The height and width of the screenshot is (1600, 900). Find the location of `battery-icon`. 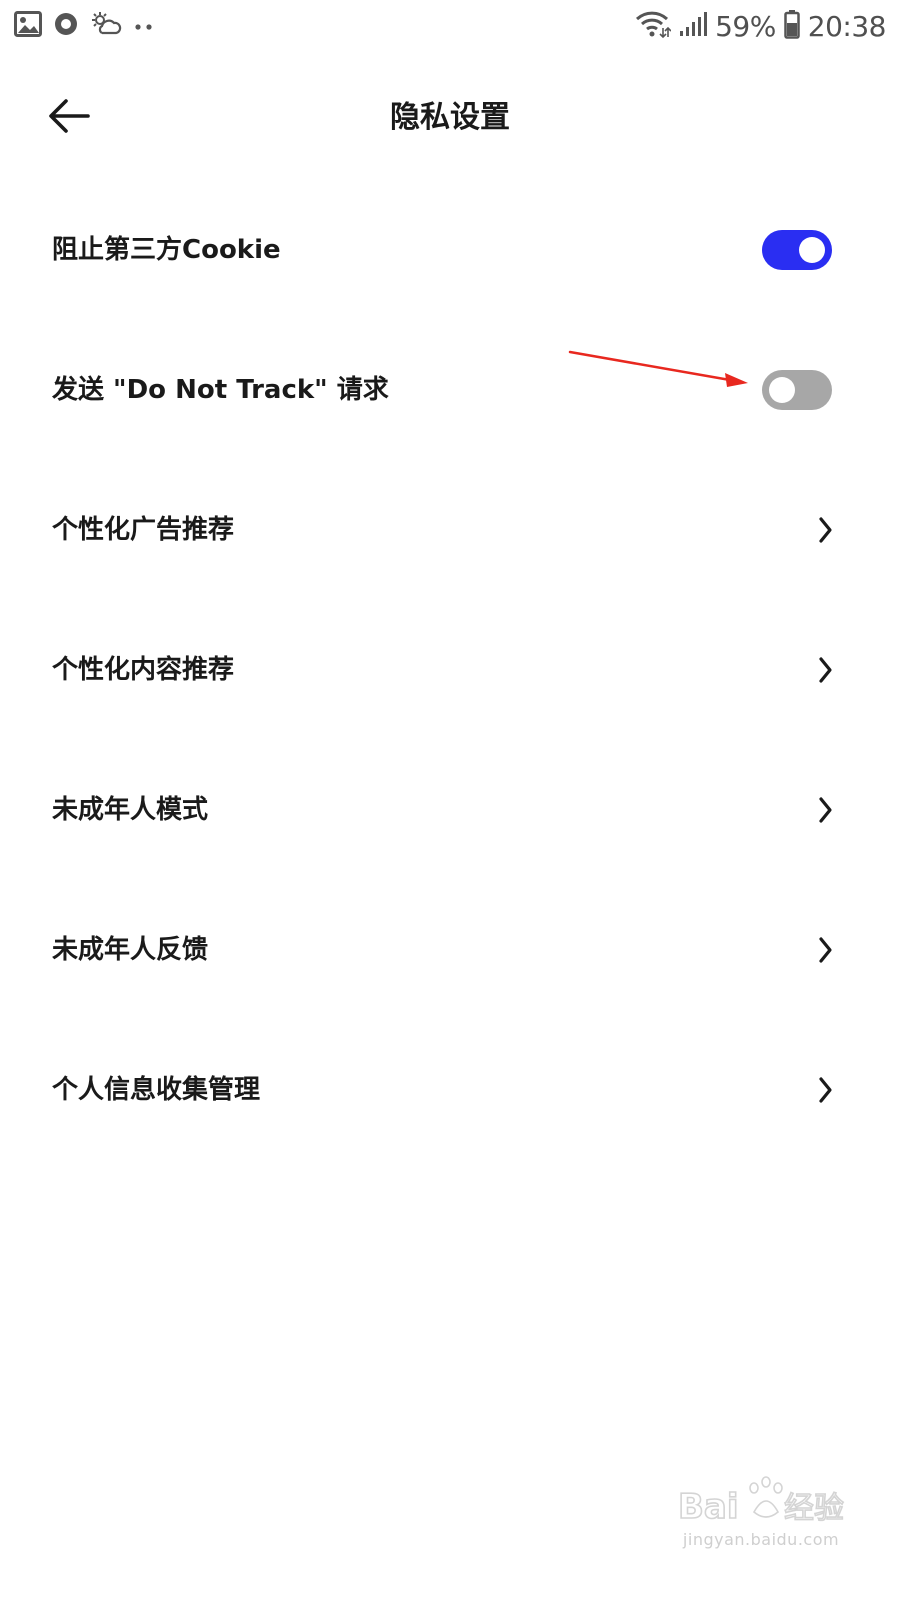

battery-icon is located at coordinates (792, 26).